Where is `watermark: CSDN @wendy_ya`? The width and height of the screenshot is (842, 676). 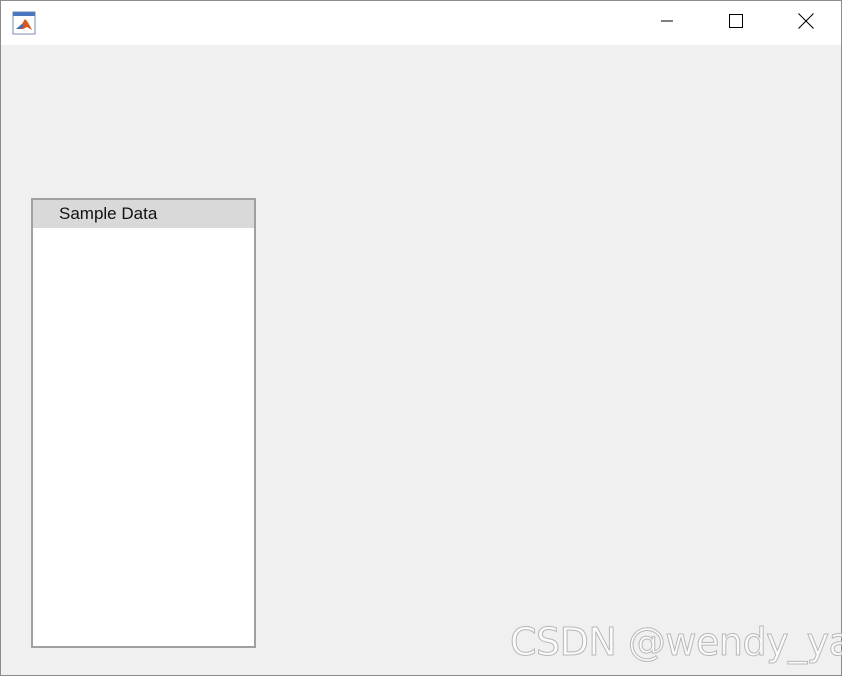
watermark: CSDN @wendy_ya is located at coordinates (675, 642).